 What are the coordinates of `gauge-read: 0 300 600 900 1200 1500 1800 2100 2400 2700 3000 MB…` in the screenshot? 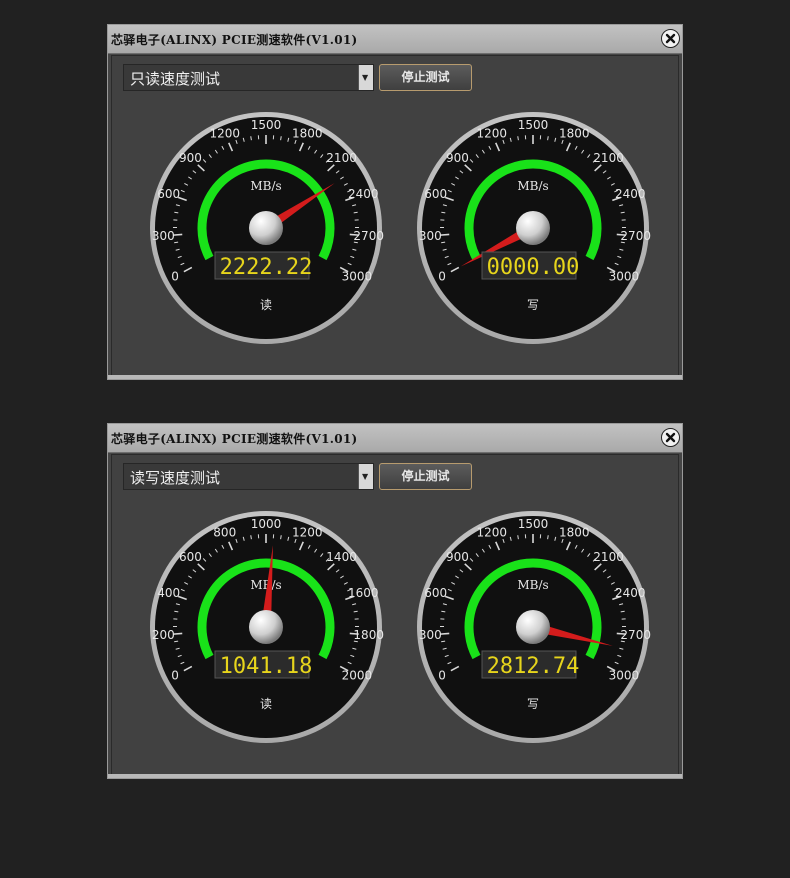 It's located at (266, 228).